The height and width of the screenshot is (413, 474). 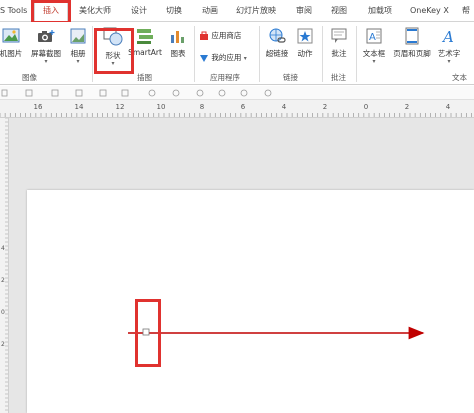 What do you see at coordinates (120, 107) in the screenshot?
I see `ruler-label: 12` at bounding box center [120, 107].